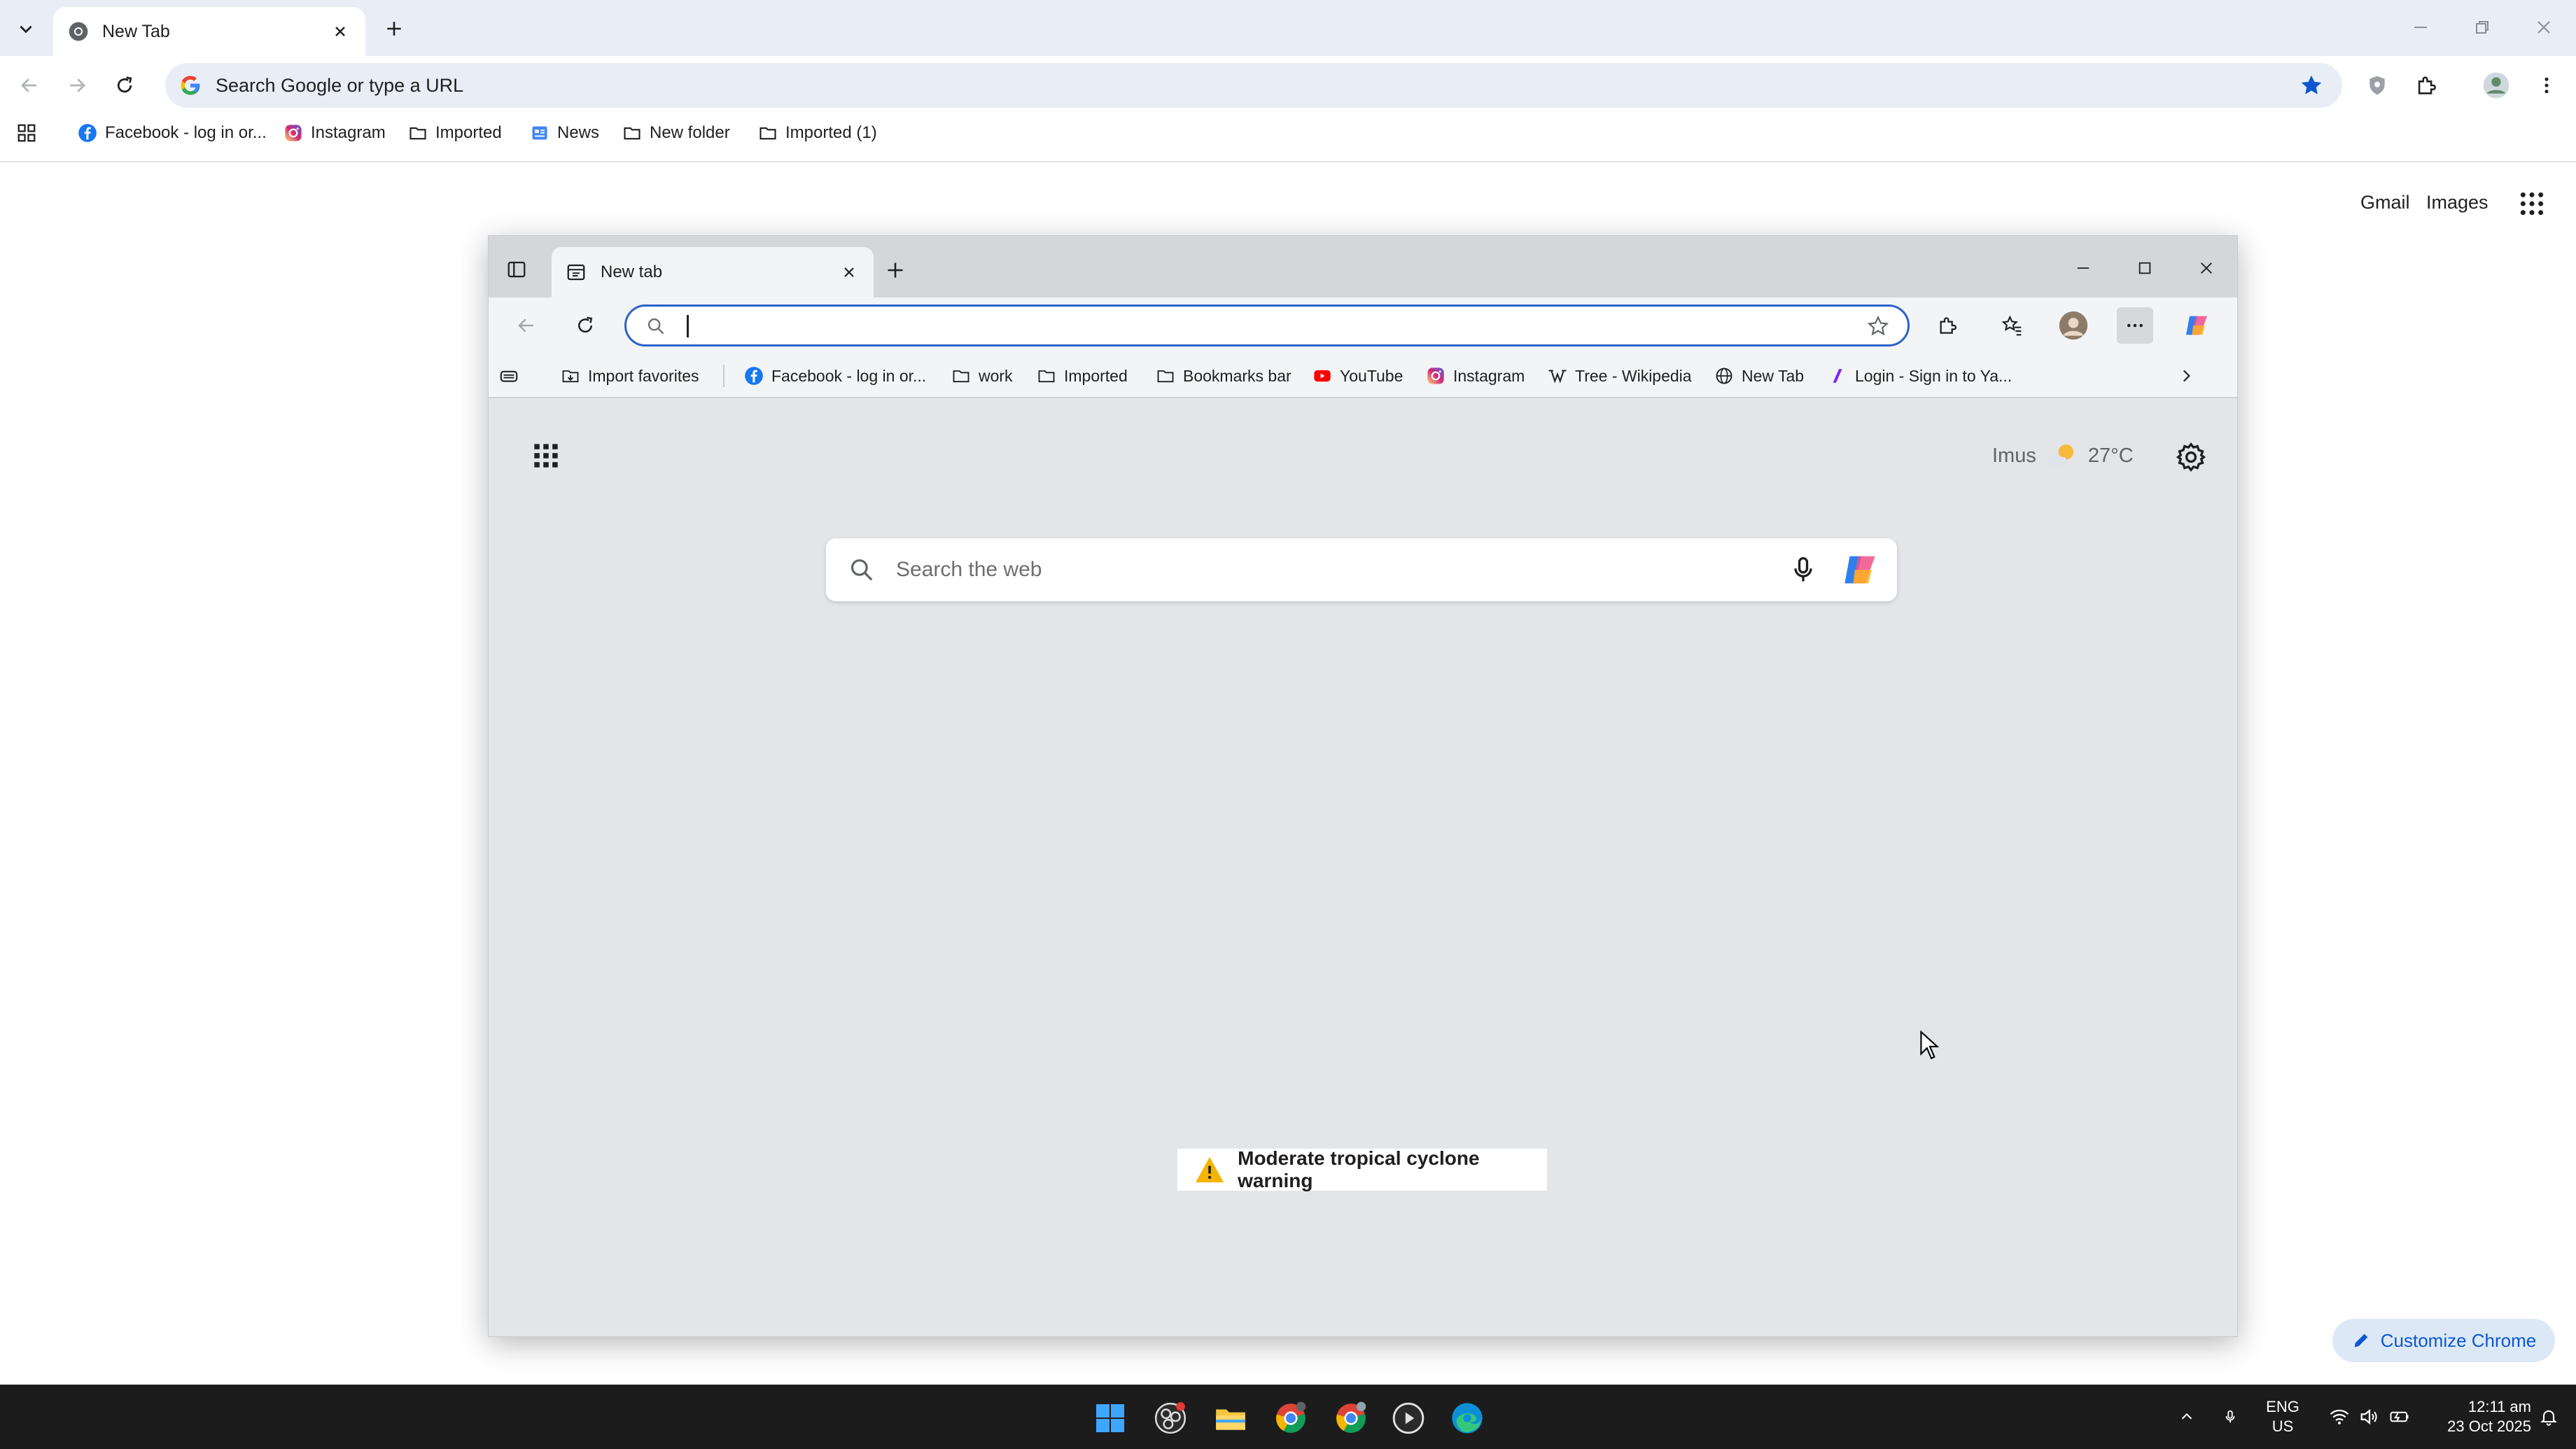  Describe the element at coordinates (2369, 1417) in the screenshot. I see `quick-settings-button` at that location.